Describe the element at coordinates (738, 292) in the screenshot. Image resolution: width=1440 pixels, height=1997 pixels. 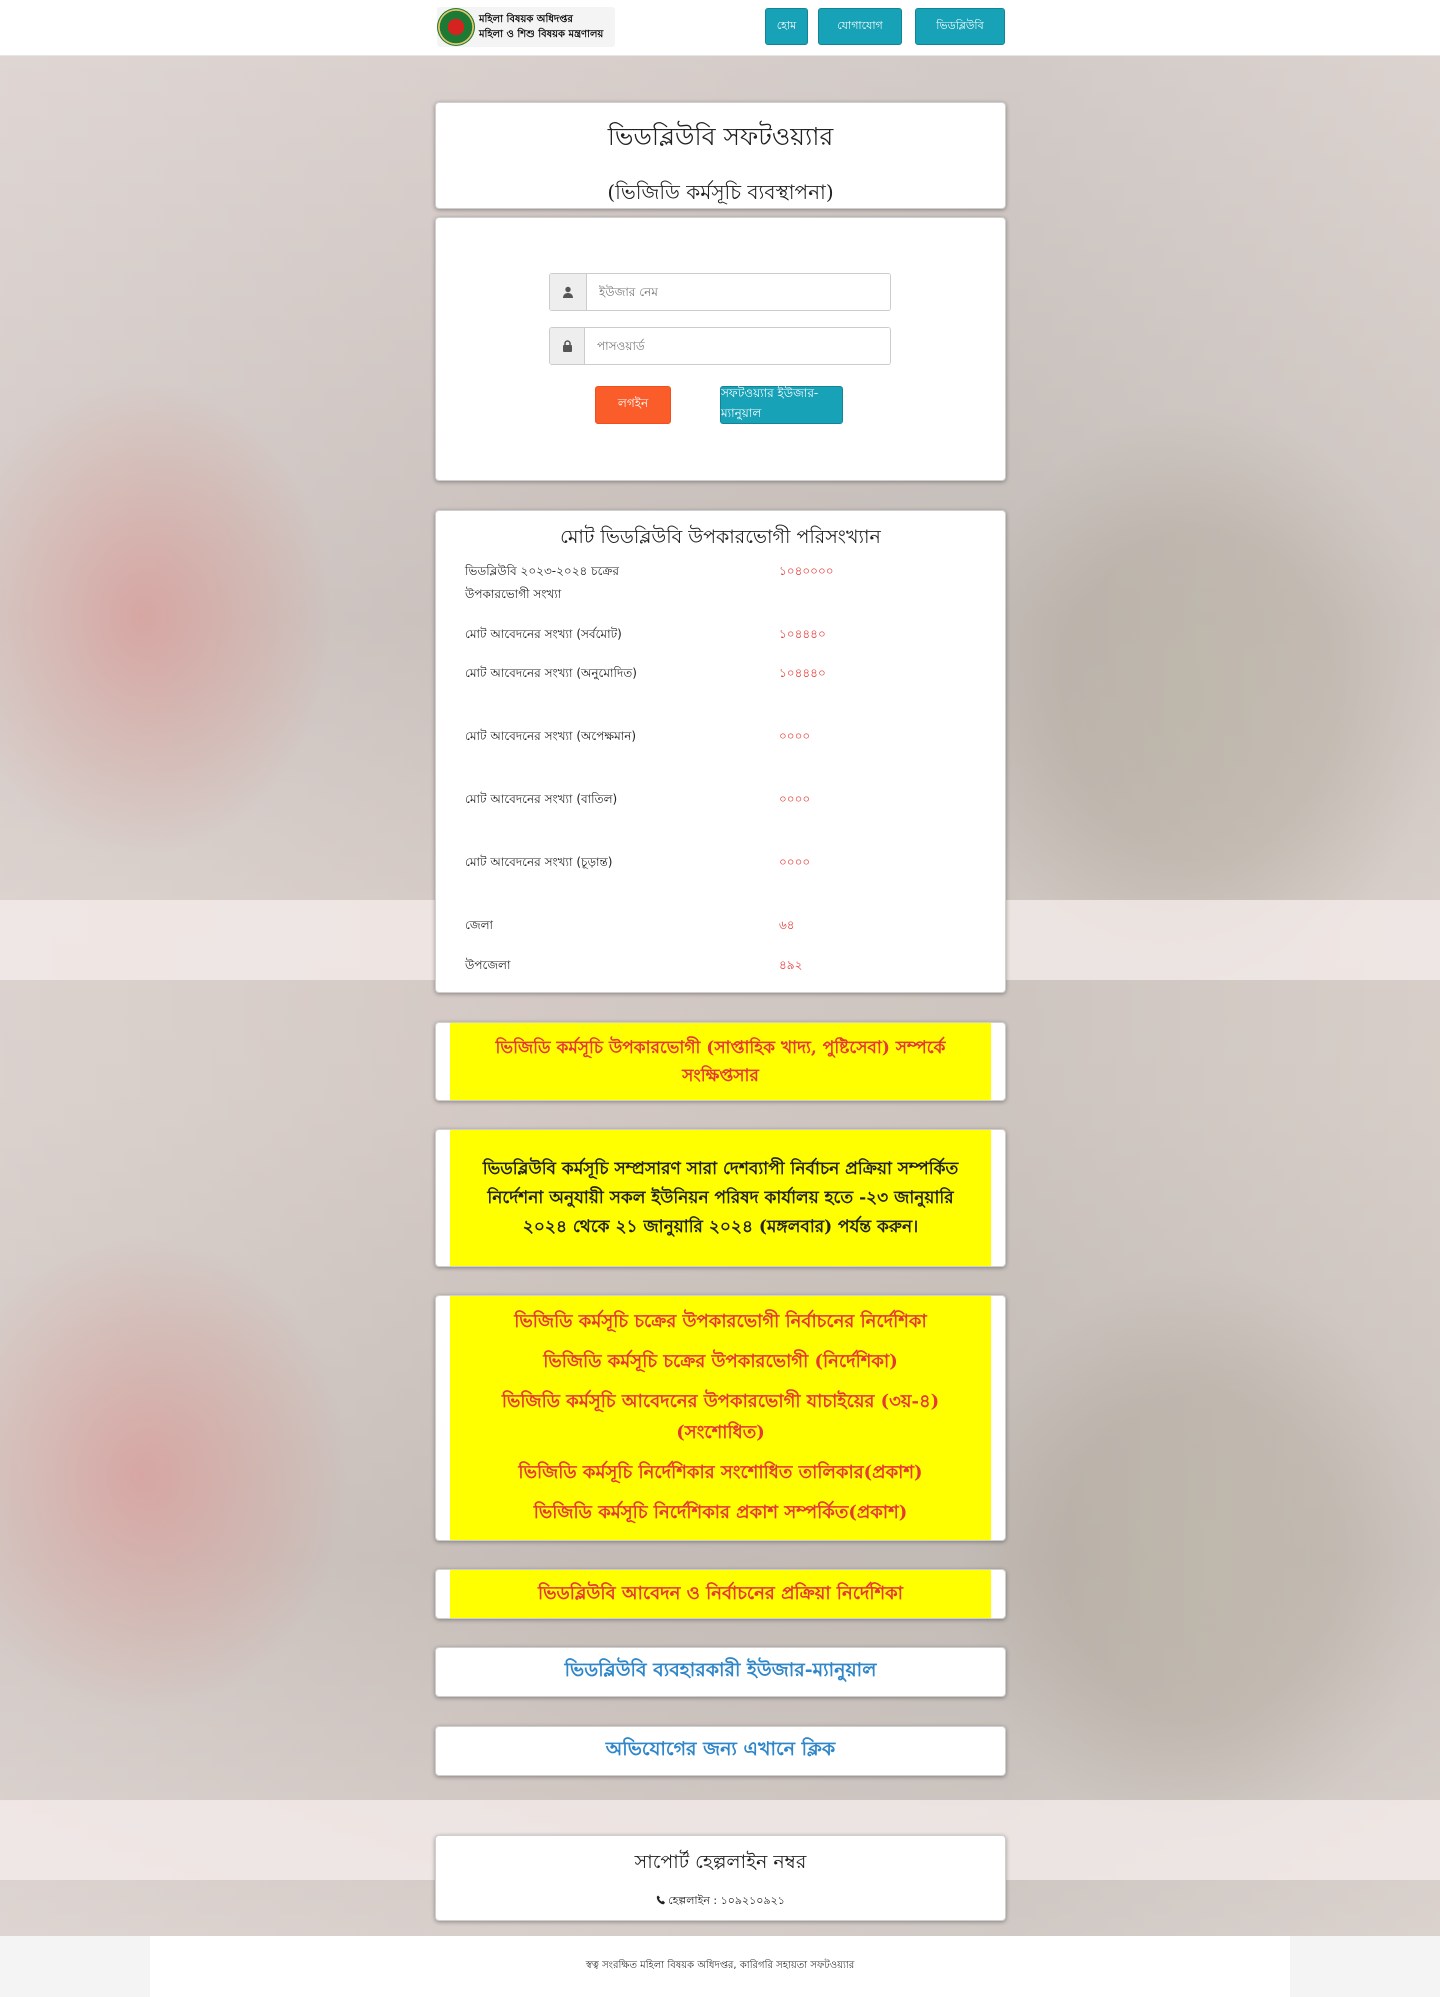
I see `username-input` at that location.